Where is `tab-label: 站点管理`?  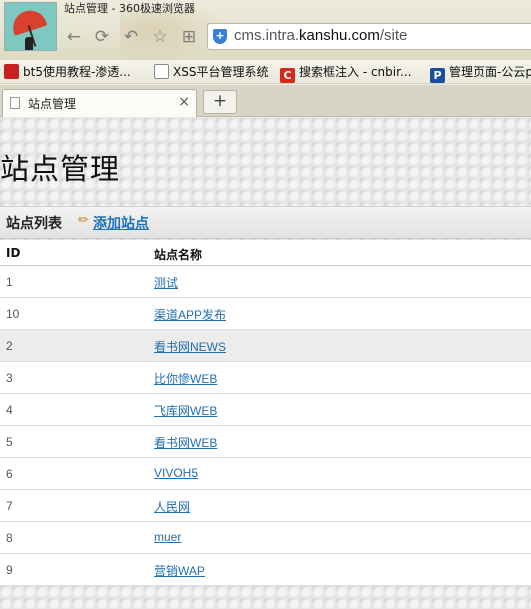 tab-label: 站点管理 is located at coordinates (52, 104).